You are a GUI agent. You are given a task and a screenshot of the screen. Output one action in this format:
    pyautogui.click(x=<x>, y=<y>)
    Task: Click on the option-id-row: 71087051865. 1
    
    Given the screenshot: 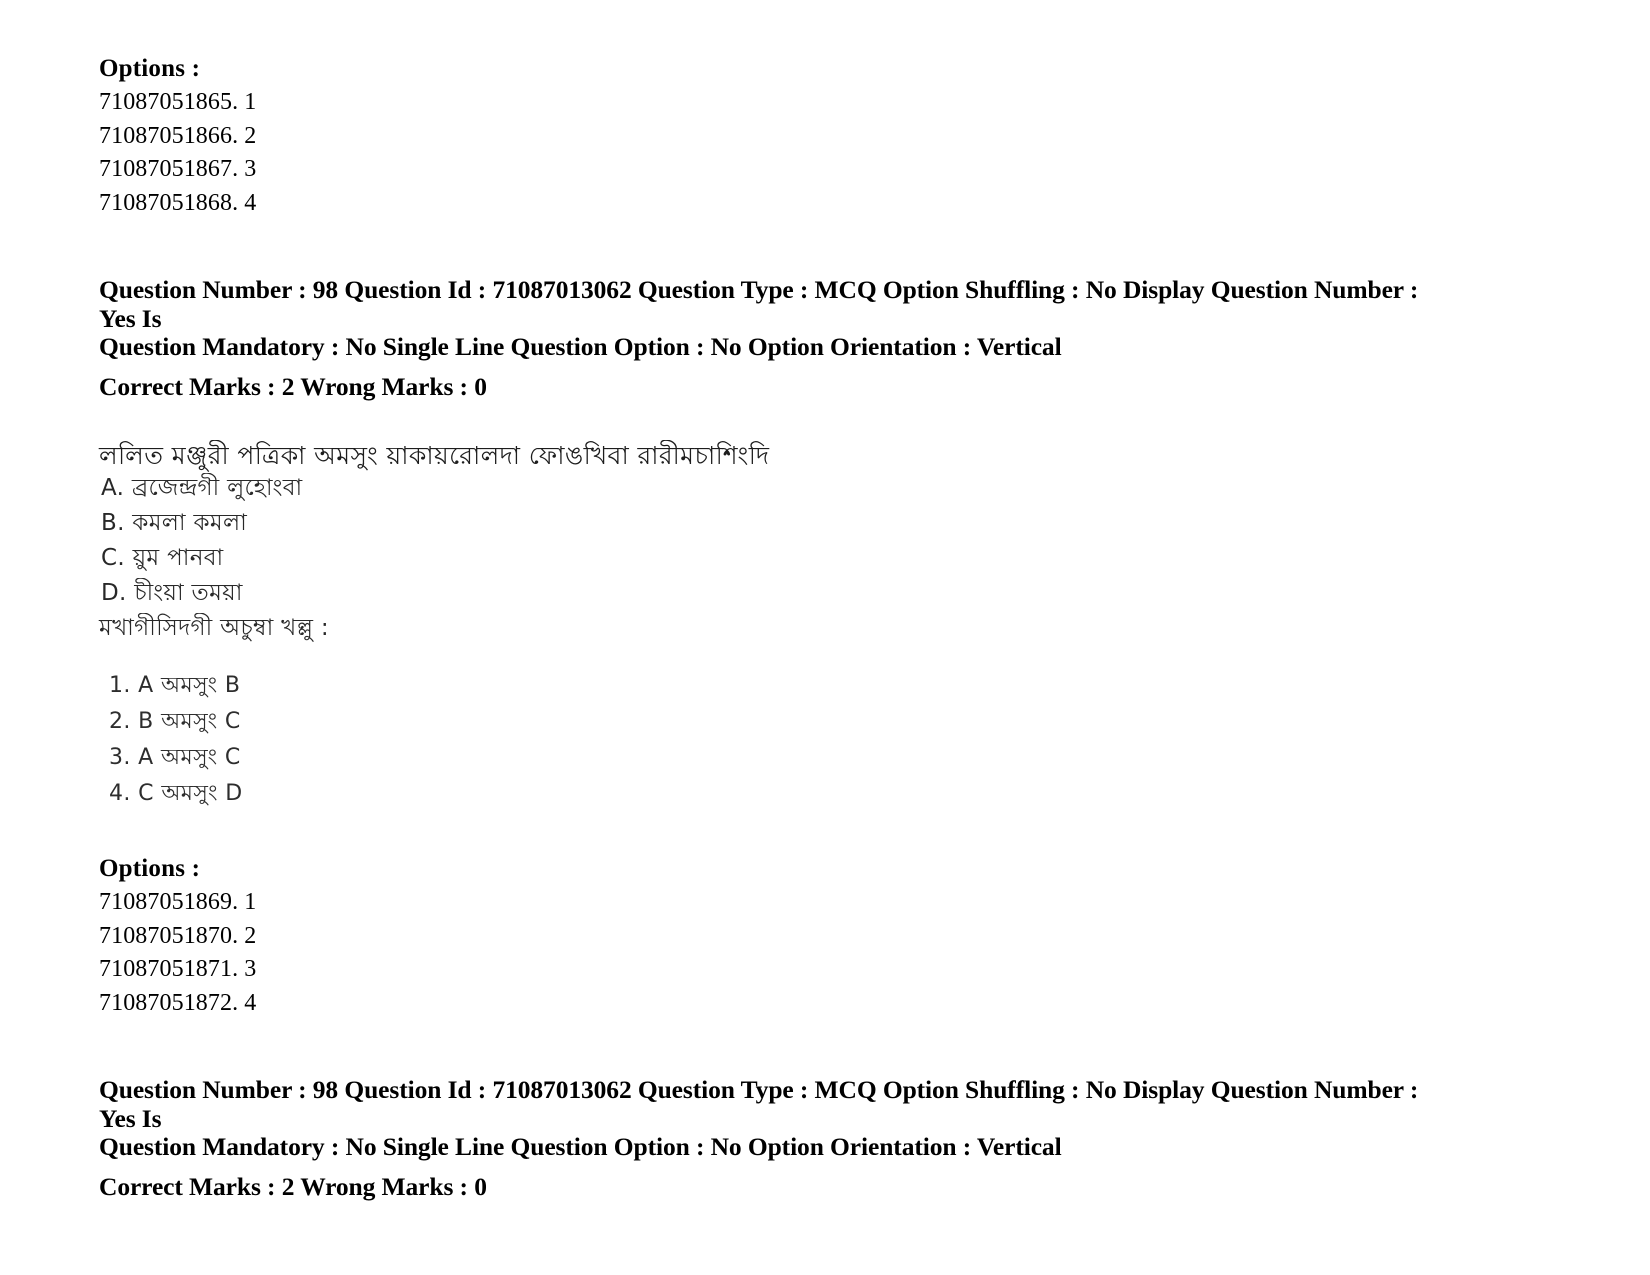 What is the action you would take?
    pyautogui.click(x=178, y=102)
    